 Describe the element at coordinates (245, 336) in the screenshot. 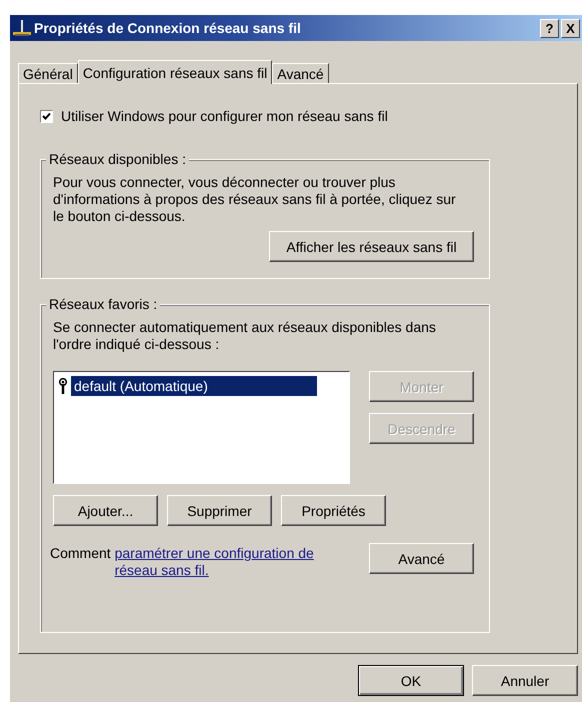

I see `description-text: Se connecter automatiquement aux réseaux disponibles dans l'ordre indiqué ci-dessous :` at that location.